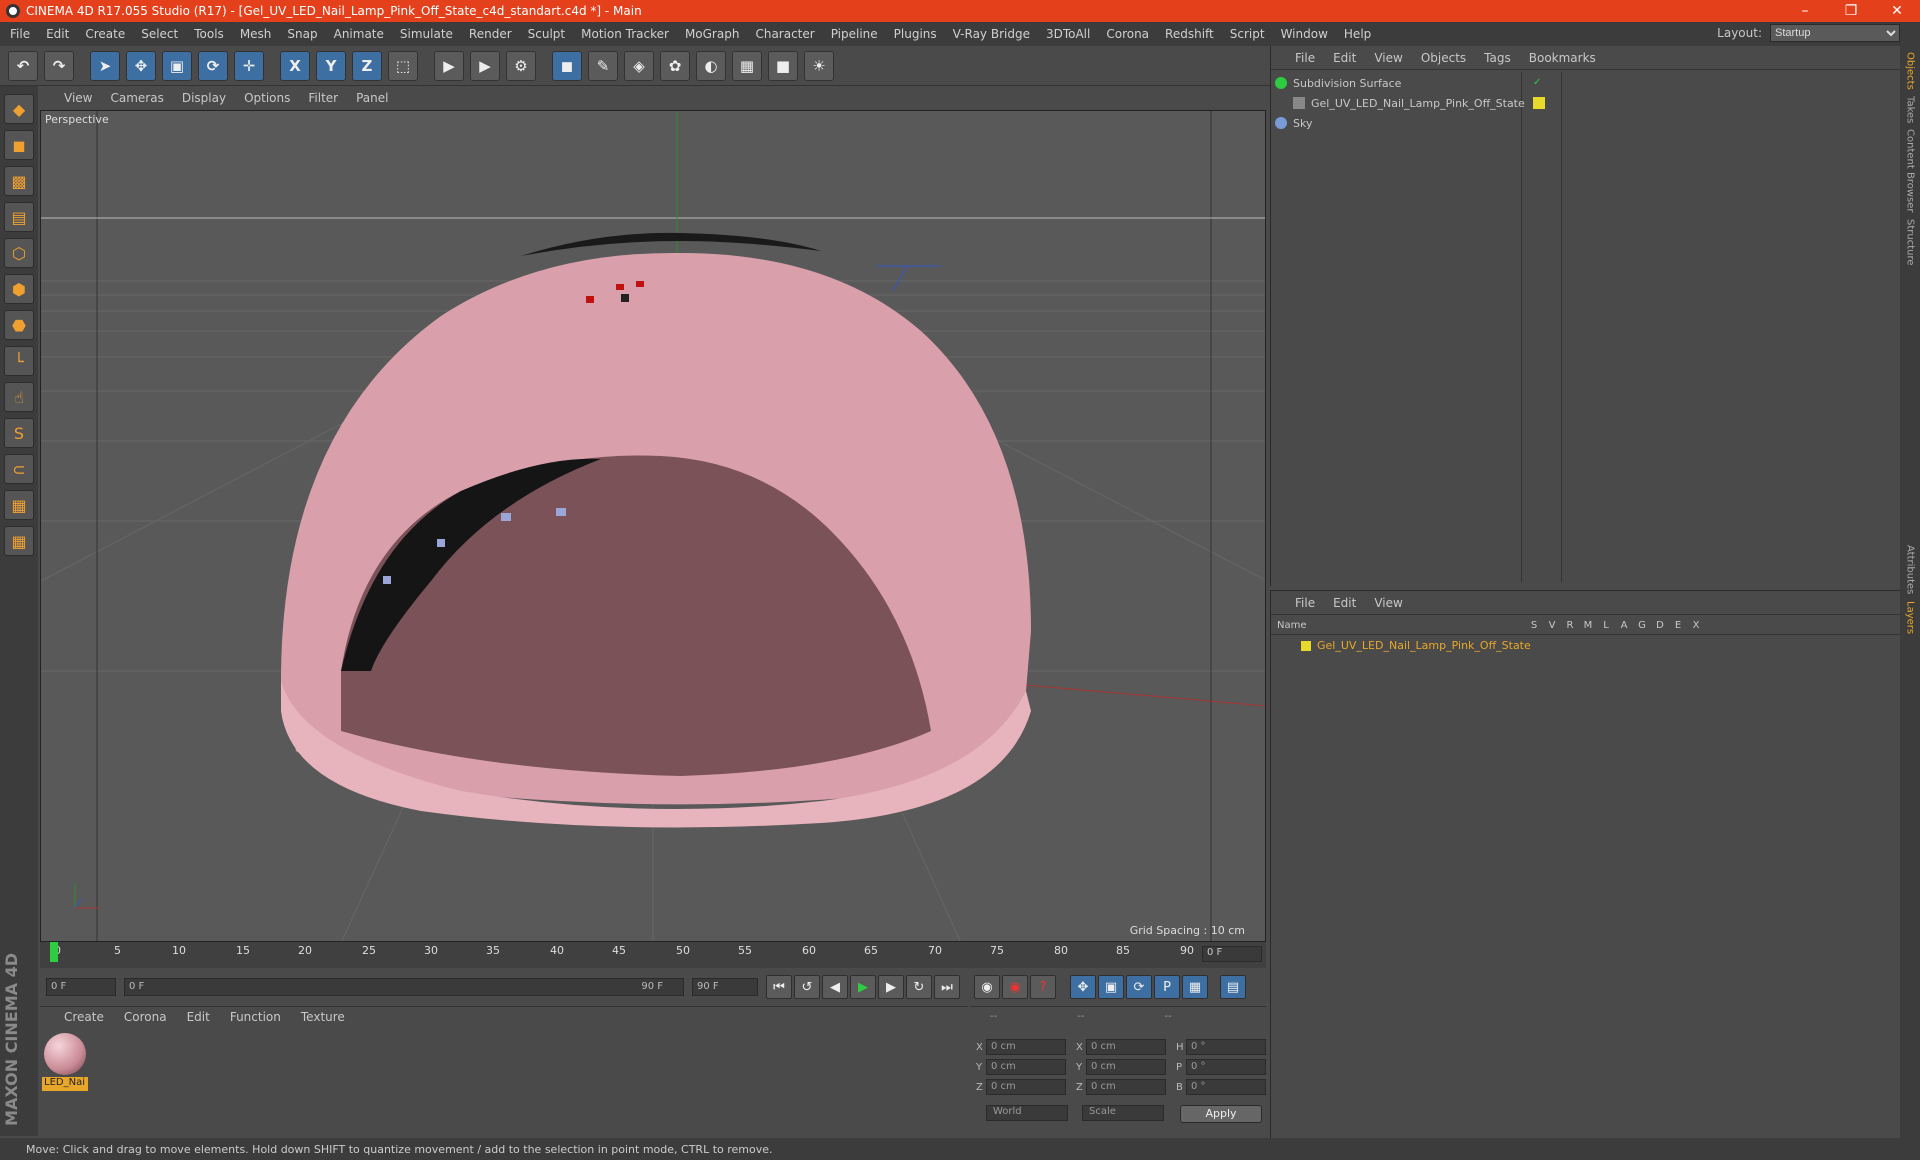 This screenshot has height=1160, width=1920. What do you see at coordinates (323, 1017) in the screenshot?
I see `material-menu-texture: Texture` at bounding box center [323, 1017].